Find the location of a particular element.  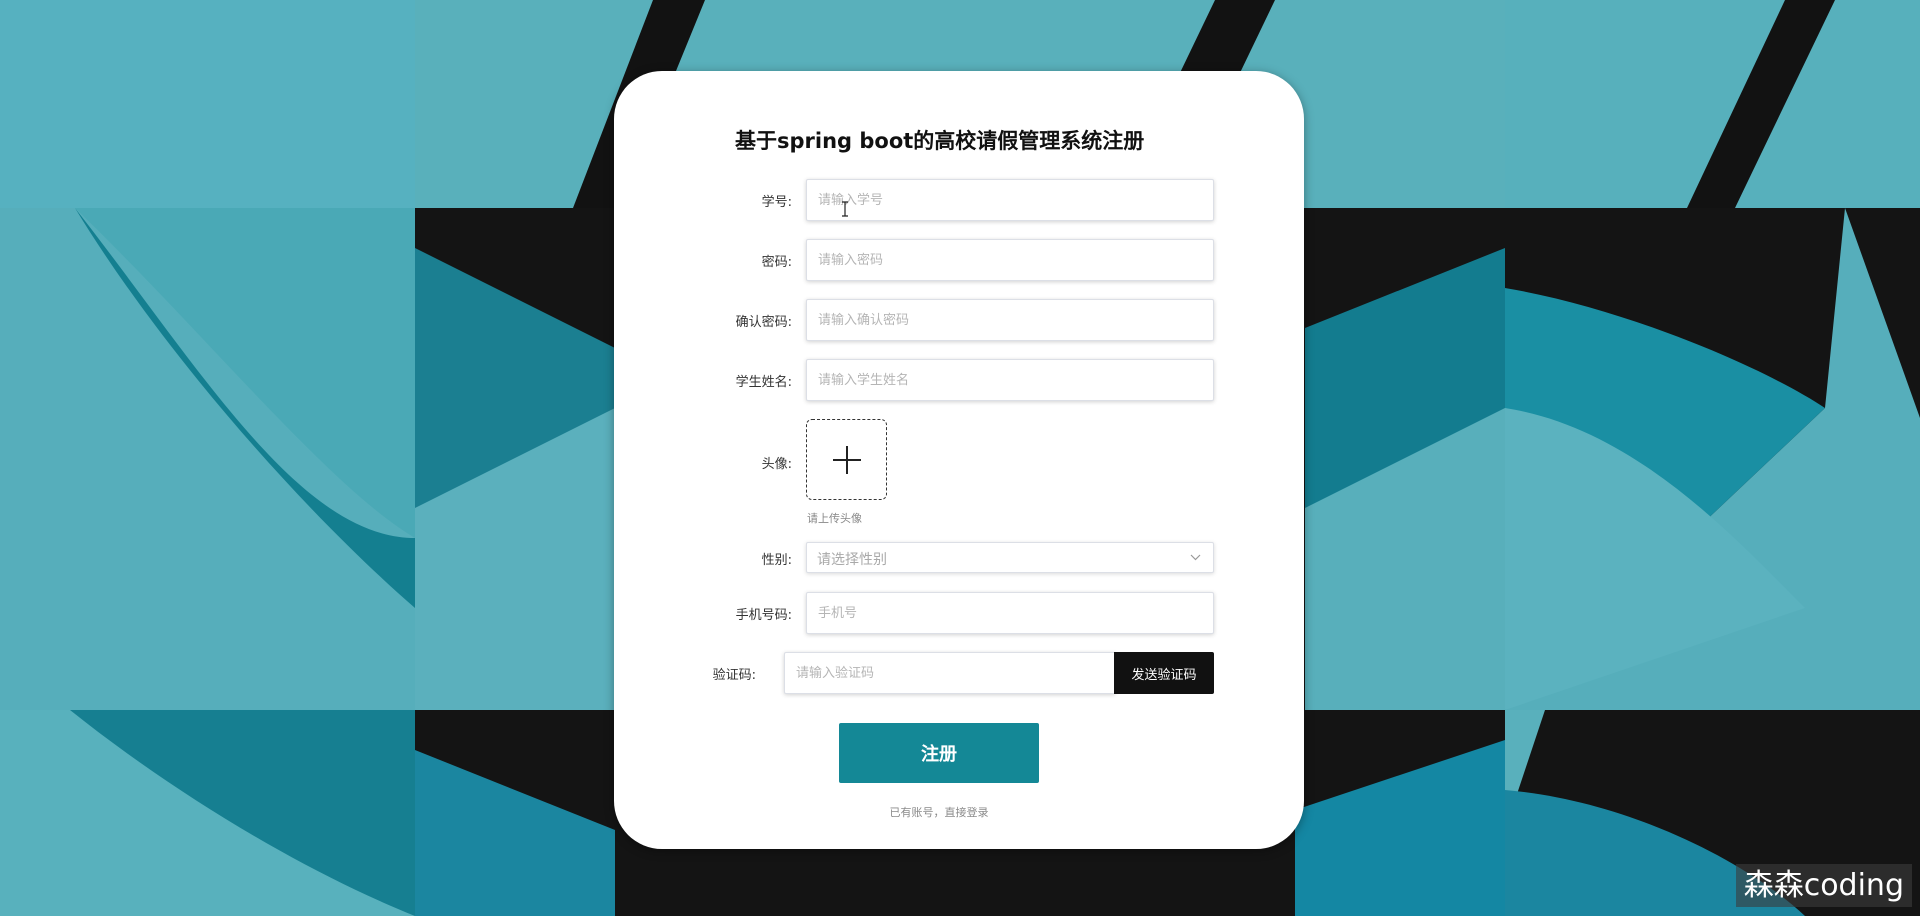

plus-icon is located at coordinates (847, 460).